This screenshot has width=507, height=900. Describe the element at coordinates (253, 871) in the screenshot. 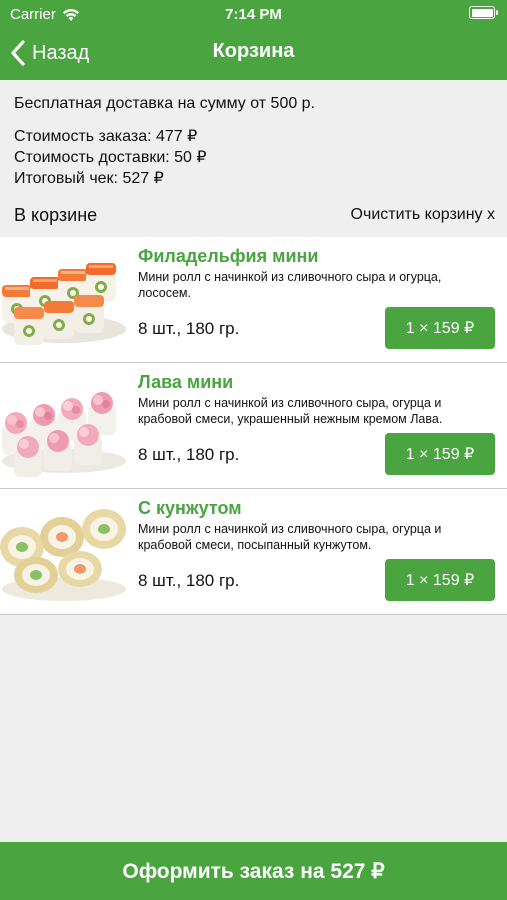

I see `checkout-button: Оформить заказ на 527 ₽` at that location.